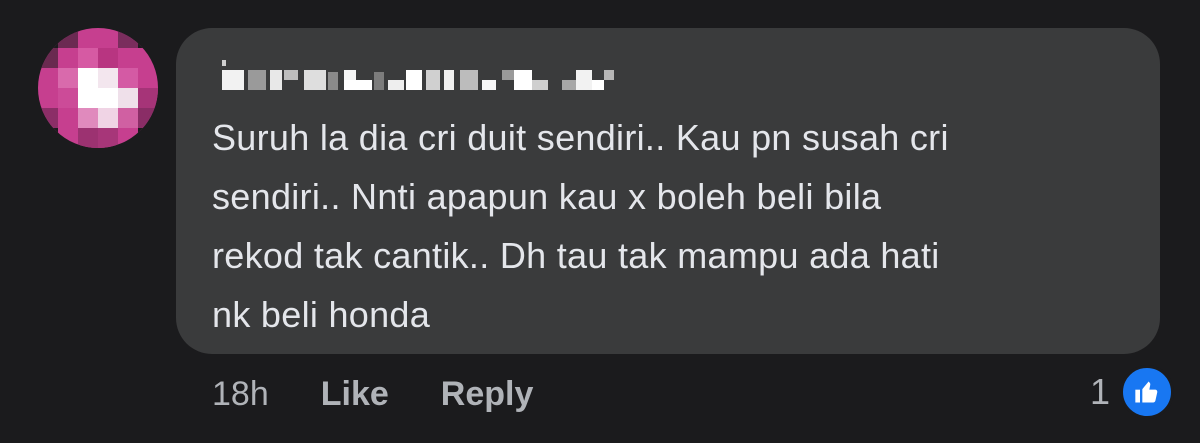 Image resolution: width=1200 pixels, height=443 pixels. I want to click on reply-button: Reply, so click(487, 394).